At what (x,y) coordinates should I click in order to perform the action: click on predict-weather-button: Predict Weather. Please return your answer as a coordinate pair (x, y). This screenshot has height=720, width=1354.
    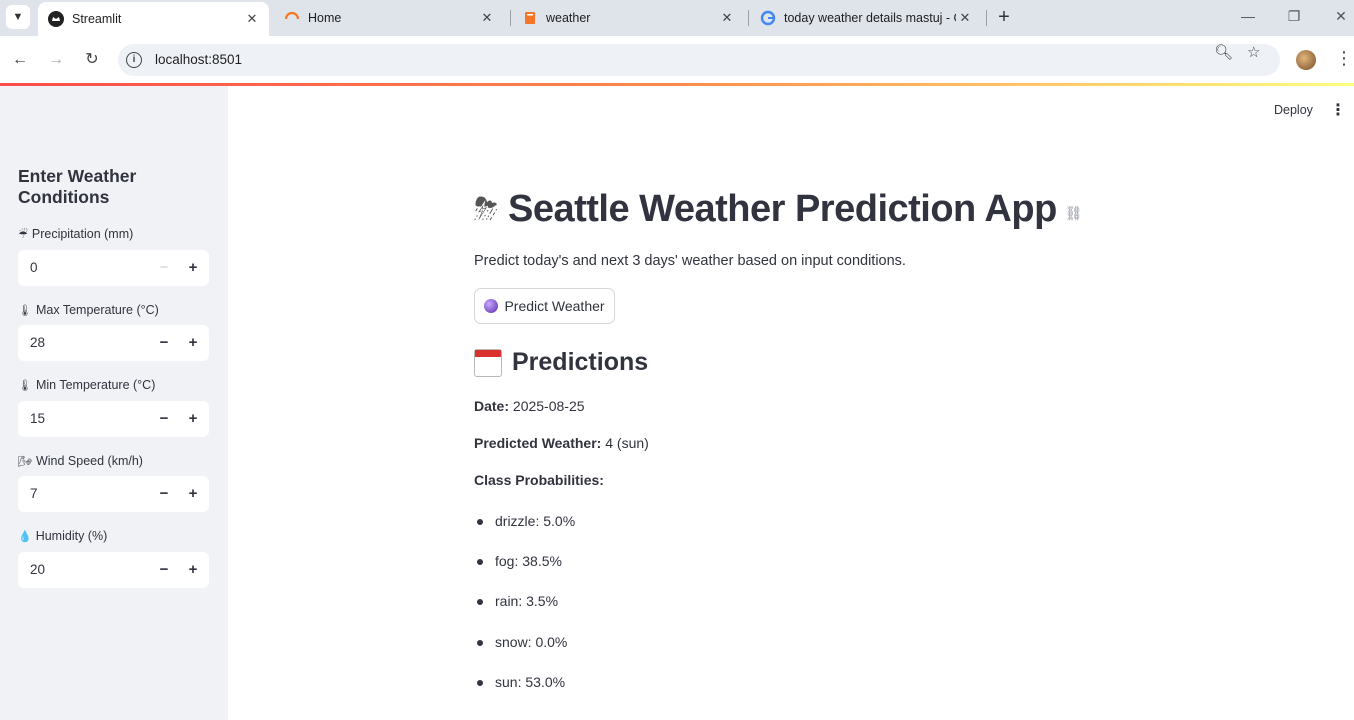
    Looking at the image, I should click on (544, 306).